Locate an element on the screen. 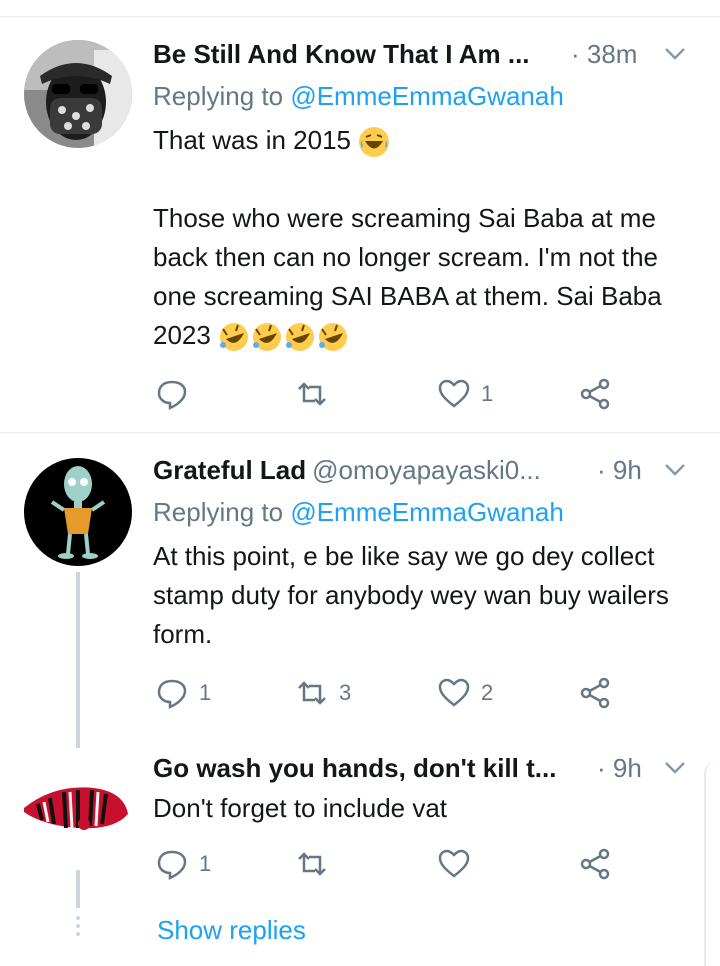 The height and width of the screenshot is (966, 720). tweet-text: Don't forget to include vat is located at coordinates (423, 808).